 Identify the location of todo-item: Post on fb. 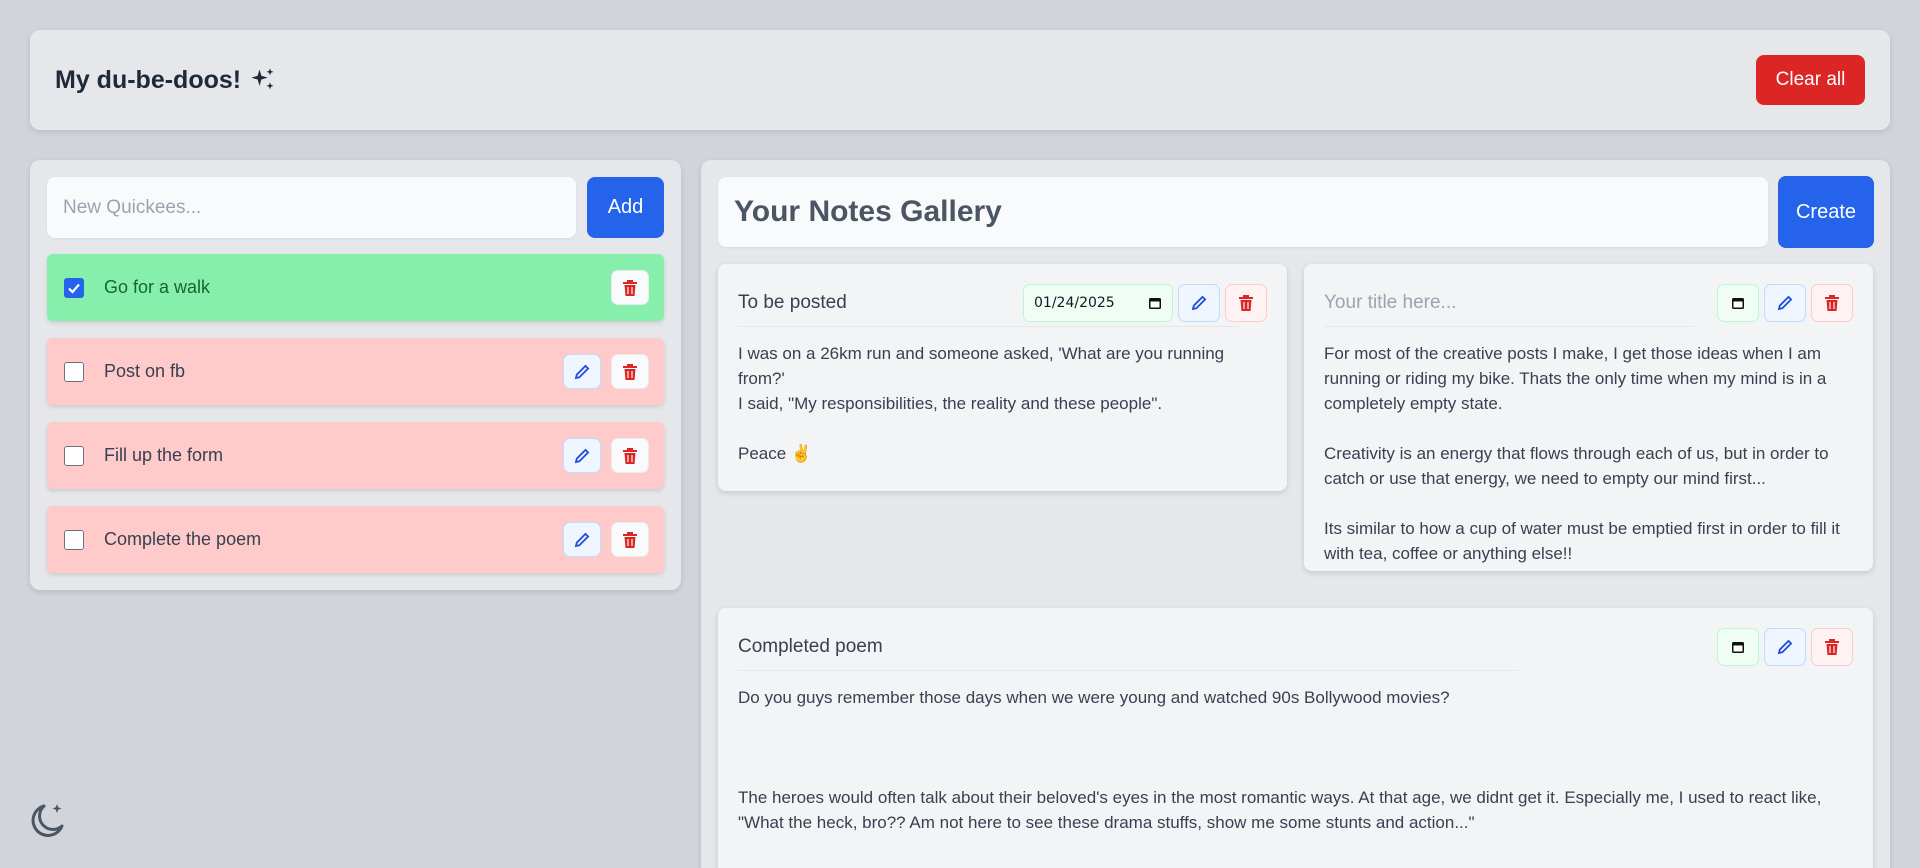
(355, 371).